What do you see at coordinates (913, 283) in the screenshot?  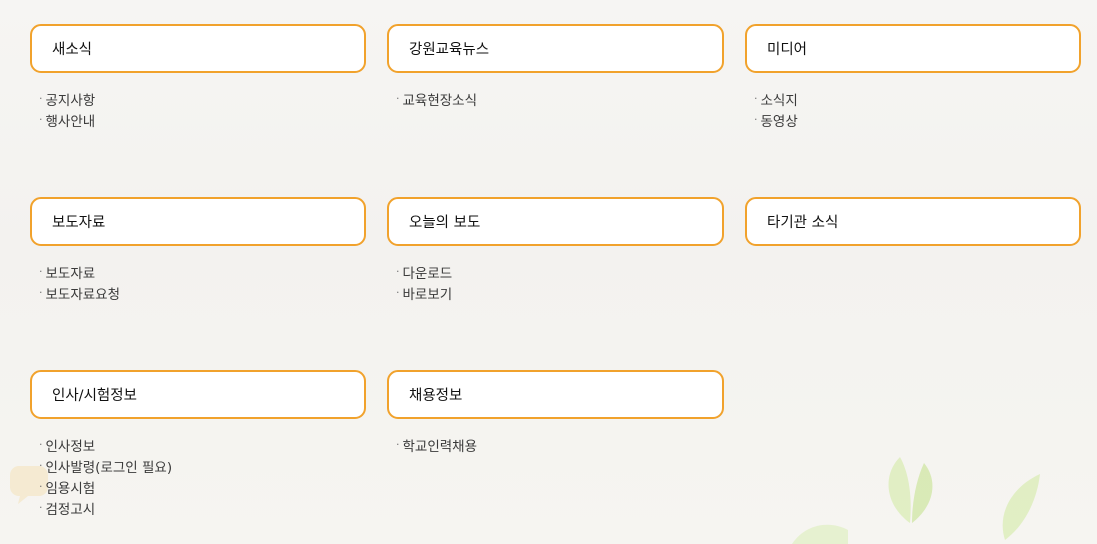 I see `category-other-agencies: 타기관 소식` at bounding box center [913, 283].